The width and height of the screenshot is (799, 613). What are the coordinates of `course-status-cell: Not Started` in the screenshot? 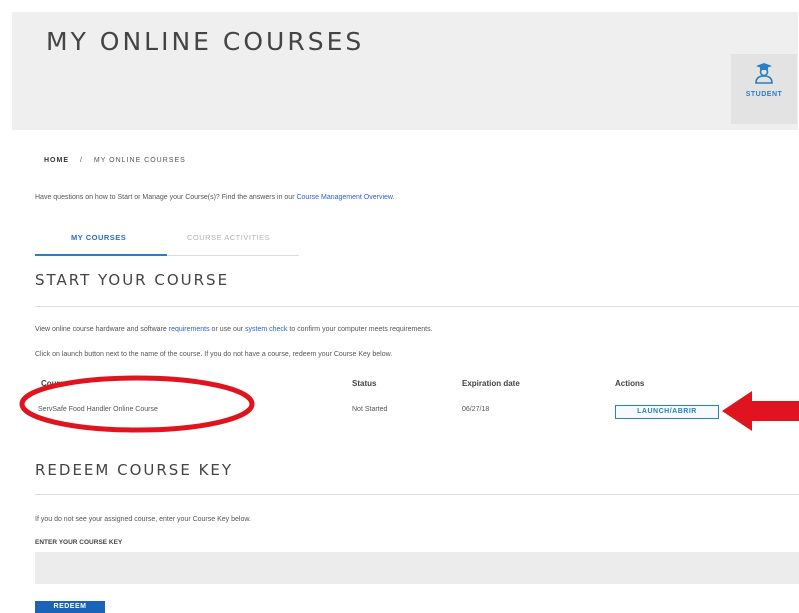 It's located at (370, 409).